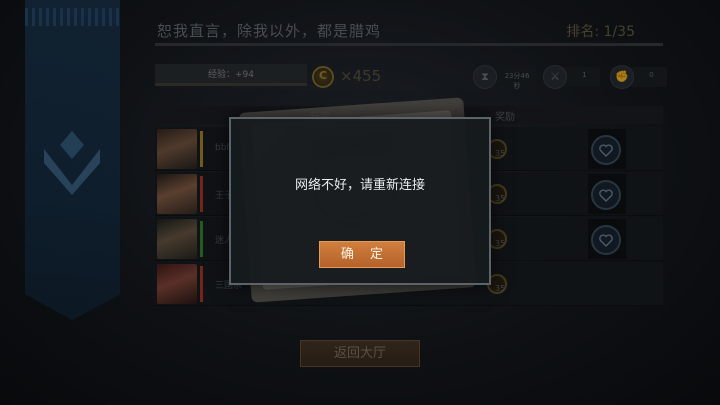 The height and width of the screenshot is (405, 720). I want to click on dialog-message: 网络不好，请重新连接, so click(359, 185).